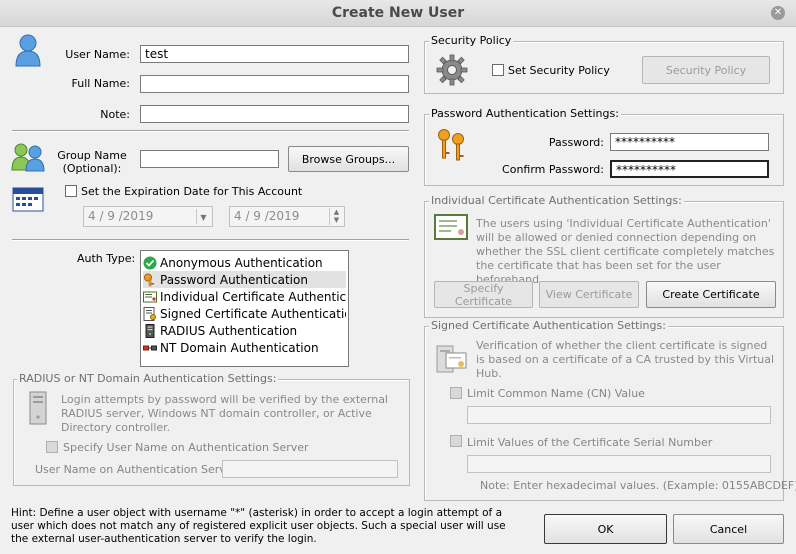 This screenshot has width=796, height=554. I want to click on server-username-label: User Name on Authentication Server:, so click(138, 469).